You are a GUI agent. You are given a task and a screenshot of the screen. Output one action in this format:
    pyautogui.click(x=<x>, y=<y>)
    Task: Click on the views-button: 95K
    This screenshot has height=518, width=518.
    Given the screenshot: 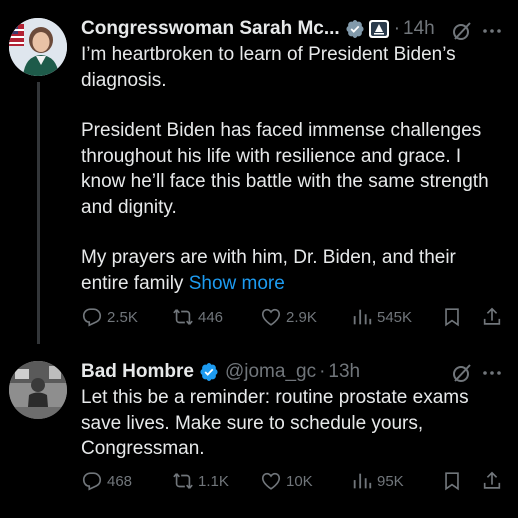 What is the action you would take?
    pyautogui.click(x=377, y=481)
    